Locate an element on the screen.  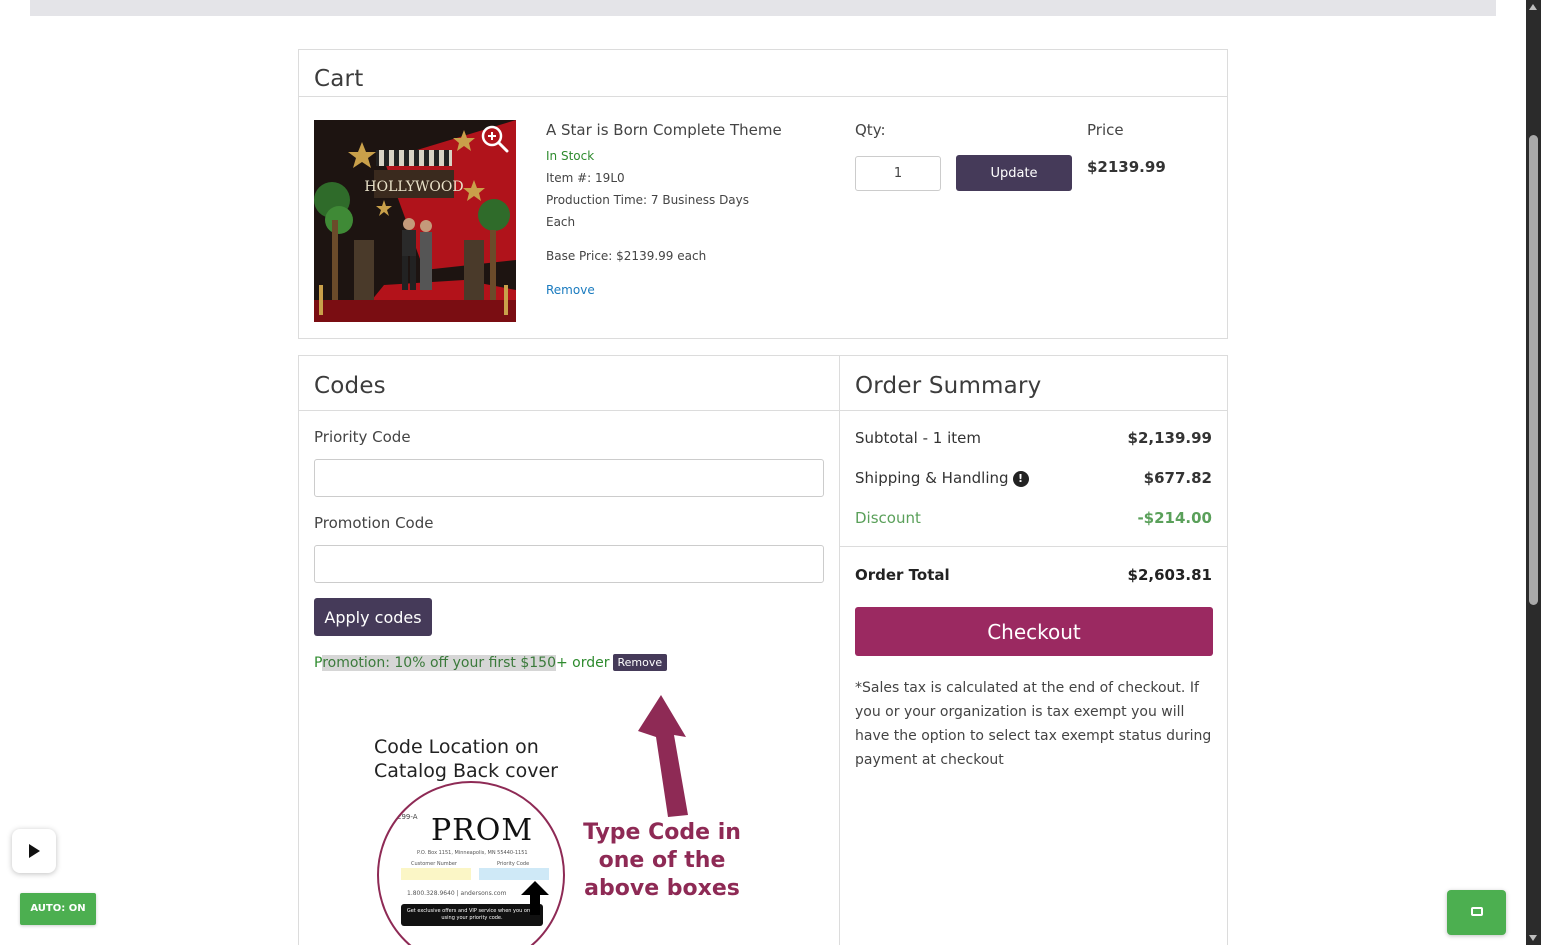
codes-header: Codes is located at coordinates (569, 383).